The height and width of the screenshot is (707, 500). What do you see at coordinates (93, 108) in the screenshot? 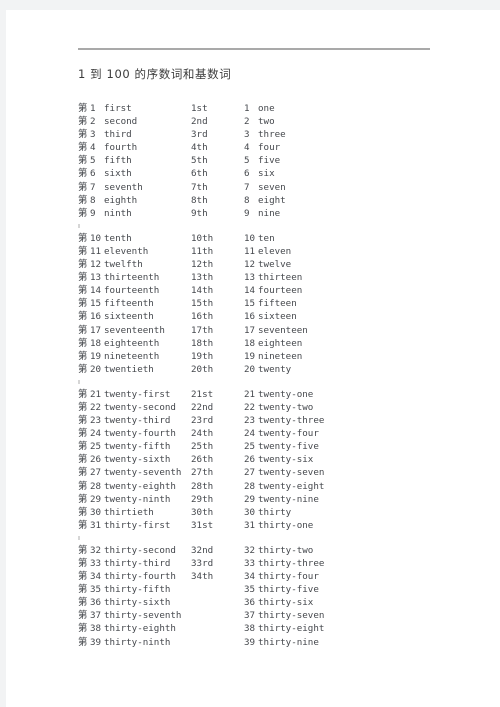
I see `ordinal-number: 1` at bounding box center [93, 108].